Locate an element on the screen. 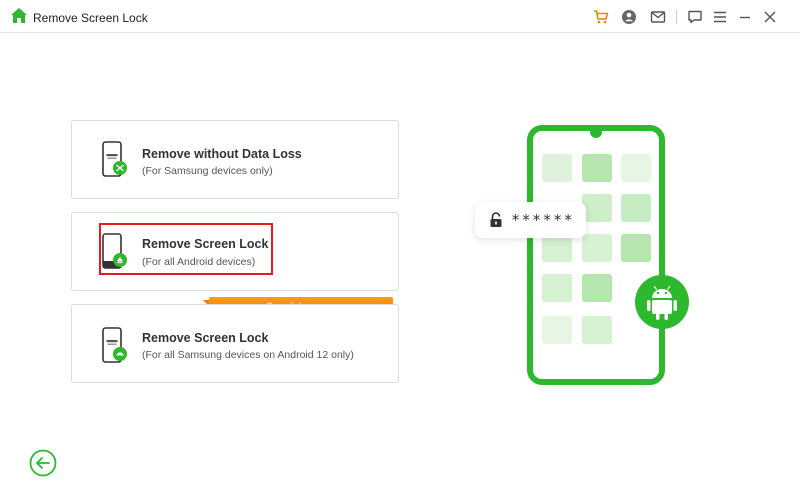 The height and width of the screenshot is (492, 800). close-button is located at coordinates (770, 17).